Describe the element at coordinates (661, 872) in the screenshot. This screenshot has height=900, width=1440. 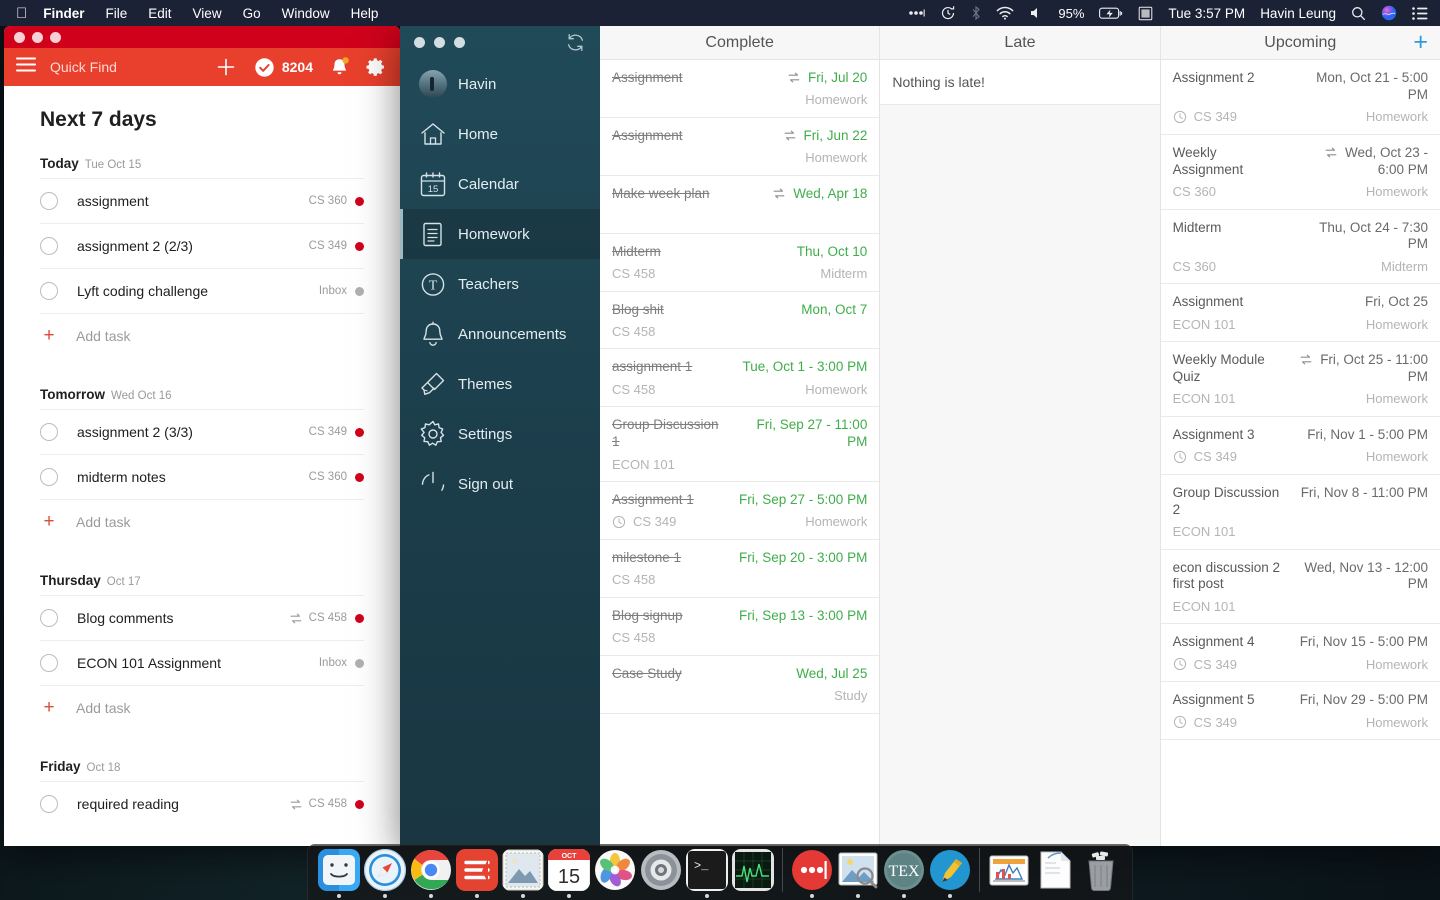
I see `dock-item-system-preferences` at that location.